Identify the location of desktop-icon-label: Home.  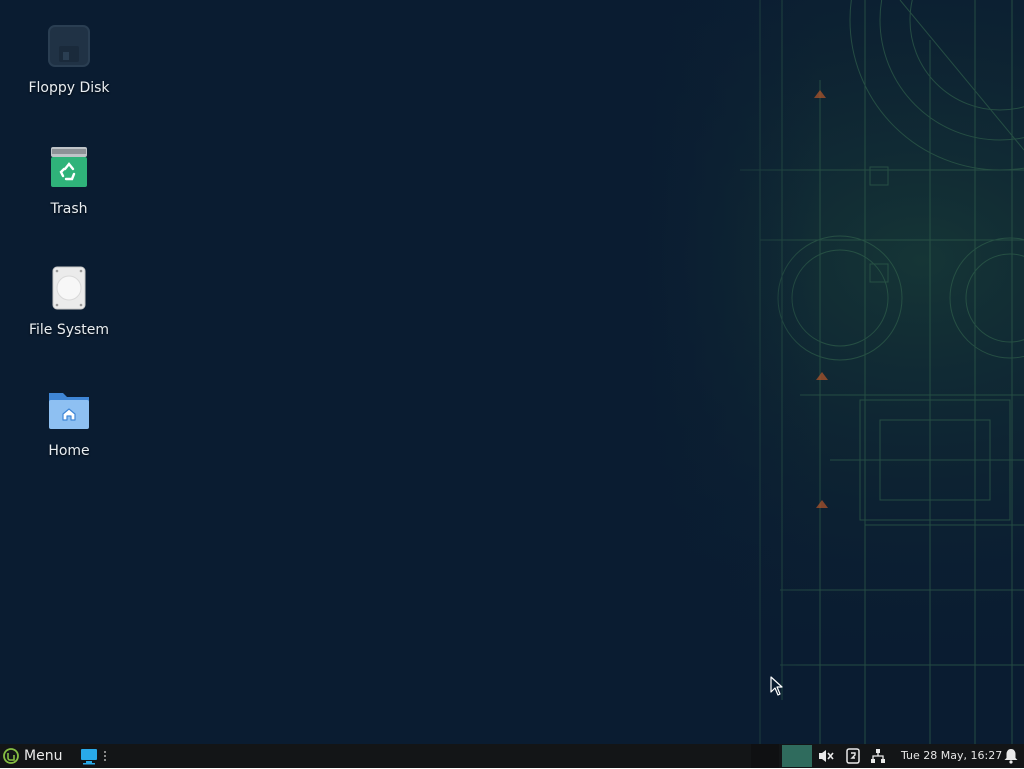
(69, 451).